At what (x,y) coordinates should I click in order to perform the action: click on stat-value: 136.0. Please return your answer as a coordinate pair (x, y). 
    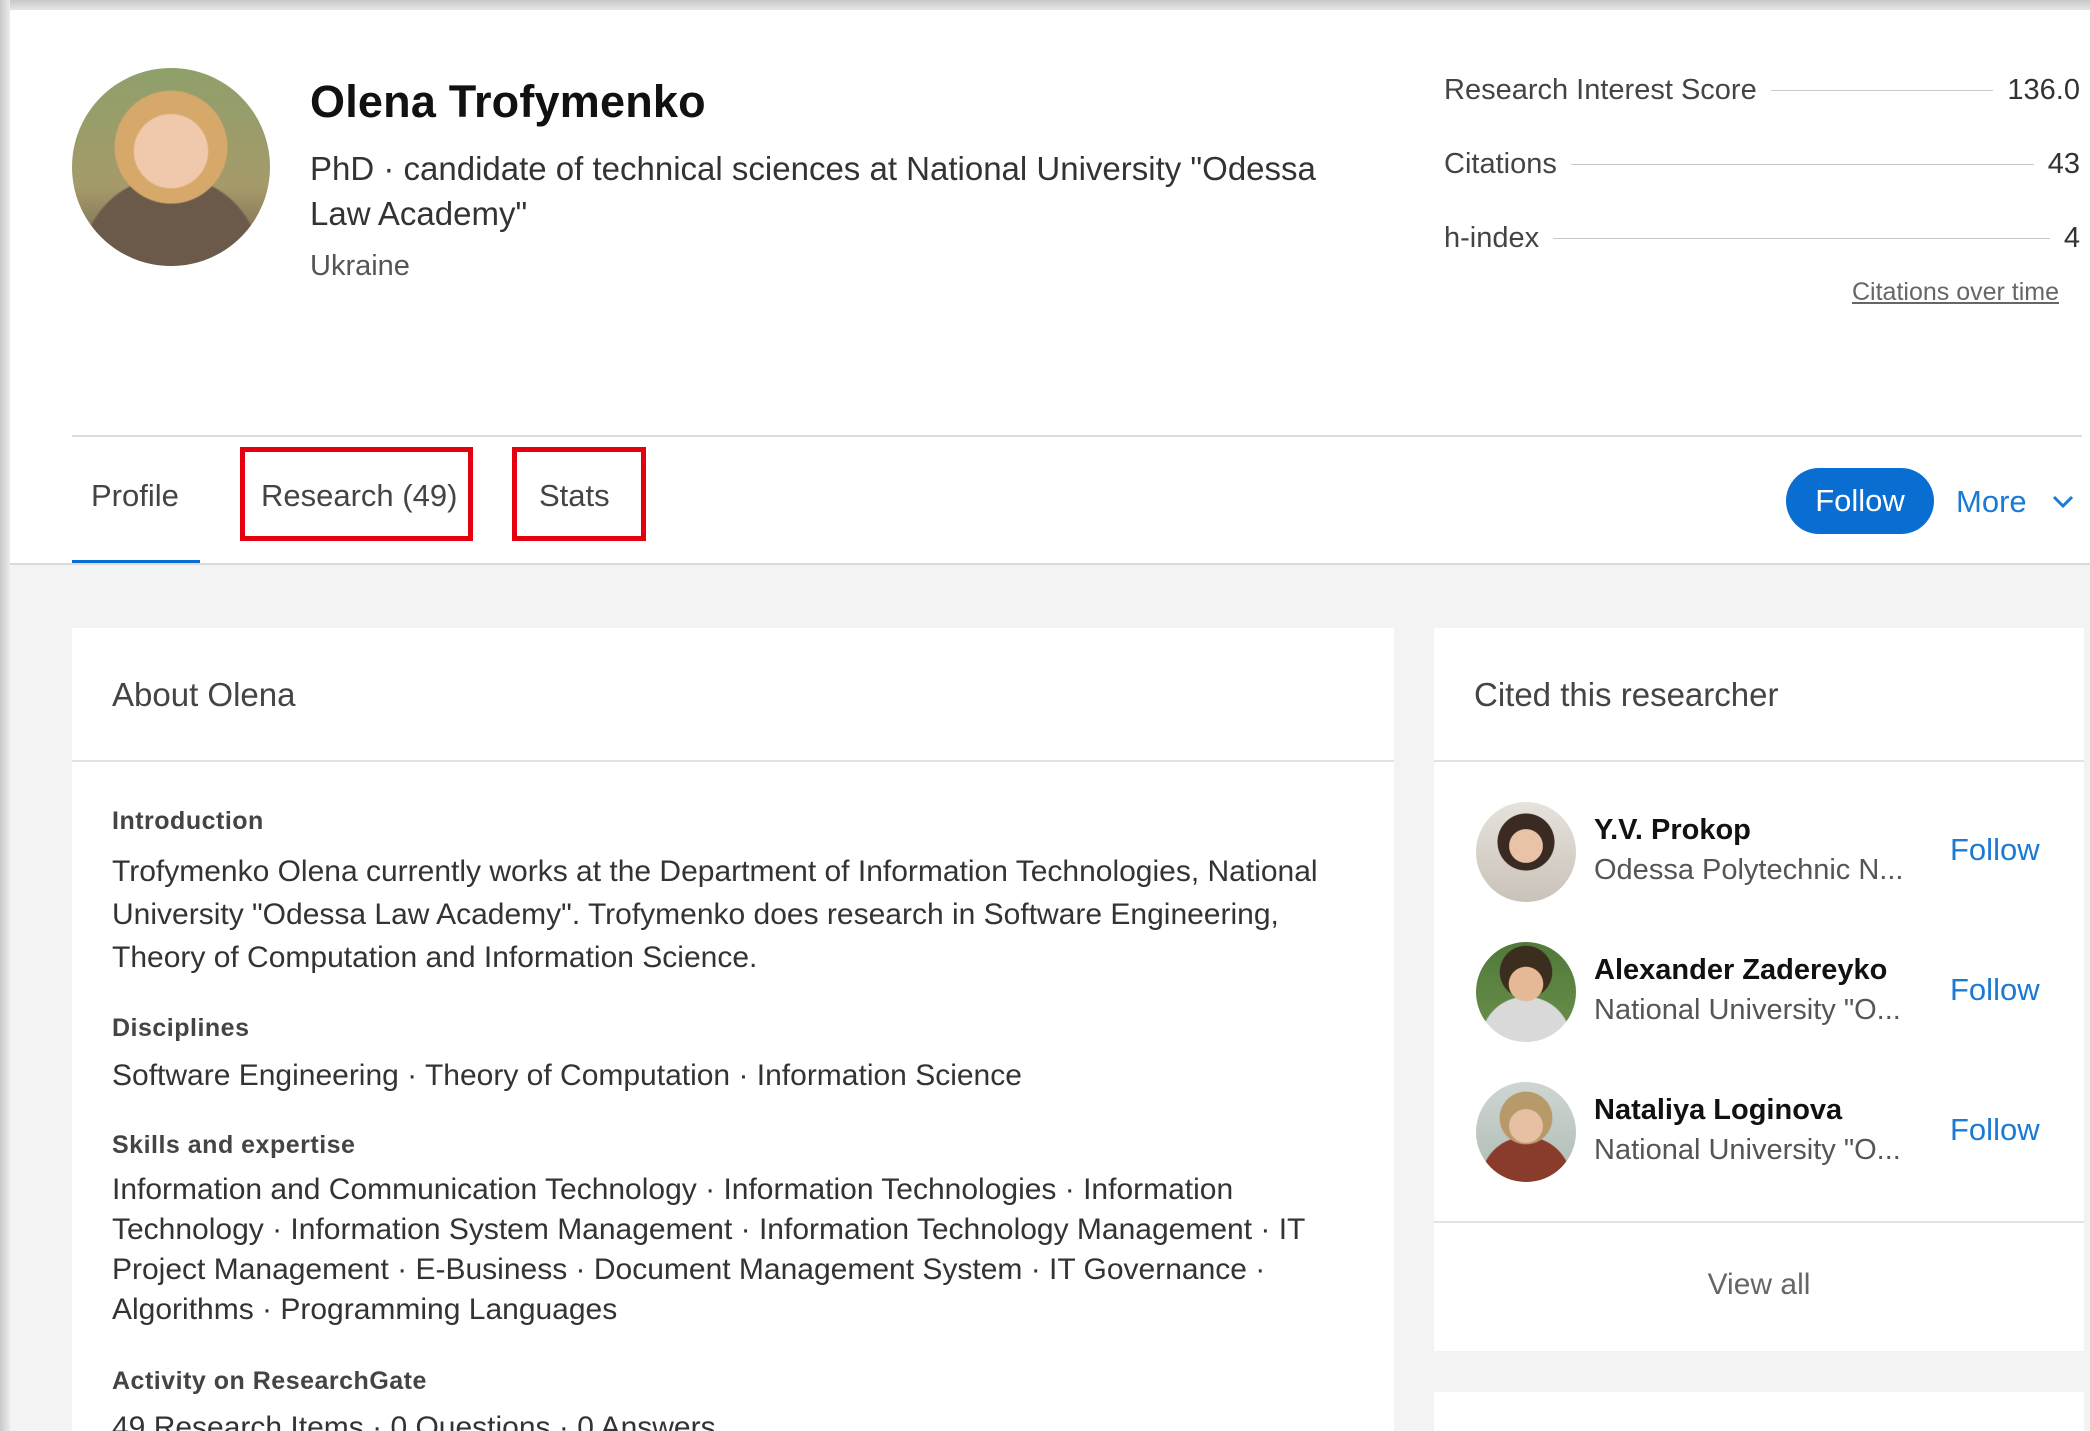
    Looking at the image, I should click on (2043, 89).